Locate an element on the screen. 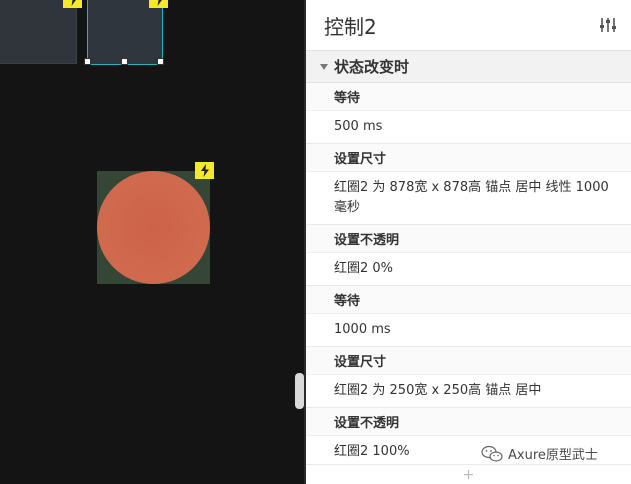 Image resolution: width=631 pixels, height=484 pixels. wechat-icon is located at coordinates (492, 453).